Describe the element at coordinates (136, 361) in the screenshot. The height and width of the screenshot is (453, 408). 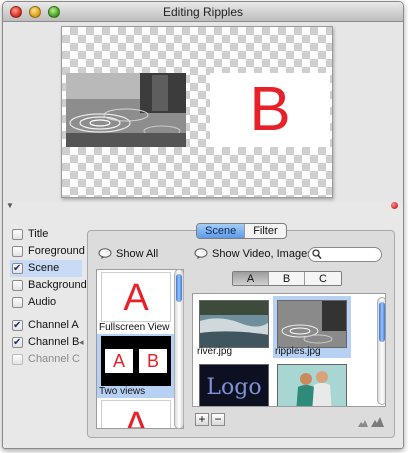
I see `scene-thumbnail: A B` at that location.